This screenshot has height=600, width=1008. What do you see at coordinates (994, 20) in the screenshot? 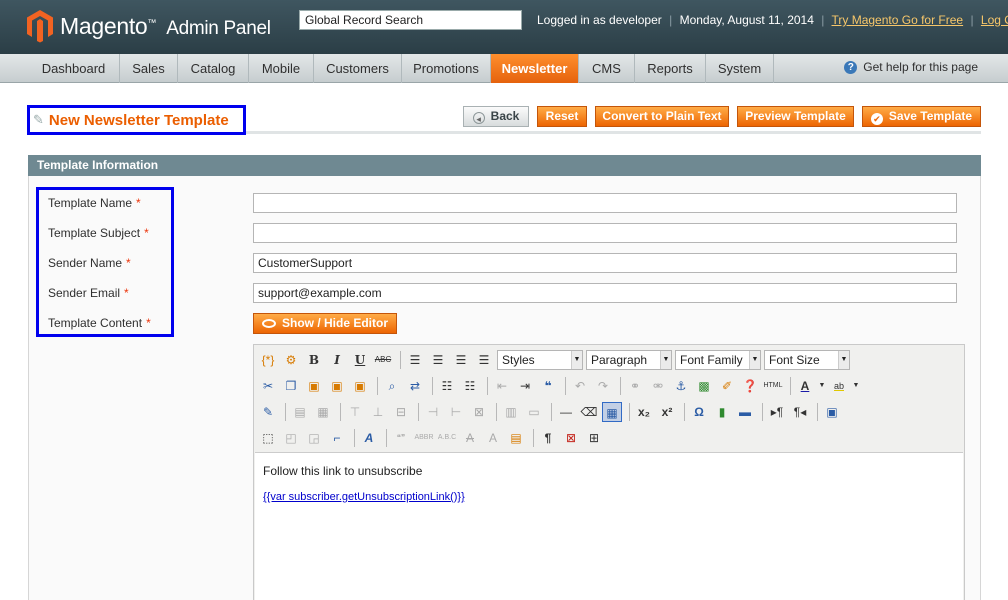
I see `logout-link: Log Out` at bounding box center [994, 20].